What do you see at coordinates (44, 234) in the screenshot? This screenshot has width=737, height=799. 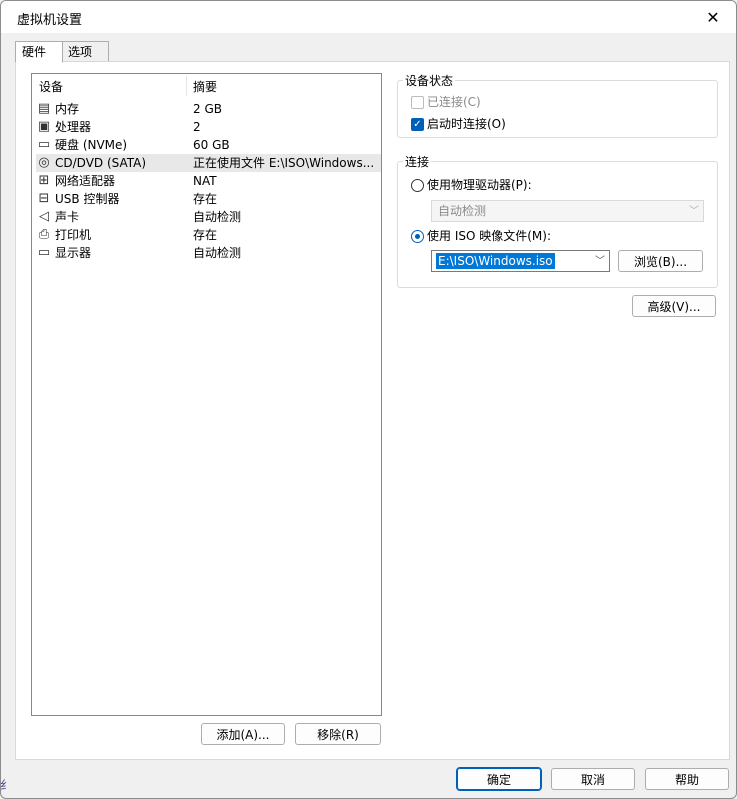 I see `printer-icon: ⎙` at bounding box center [44, 234].